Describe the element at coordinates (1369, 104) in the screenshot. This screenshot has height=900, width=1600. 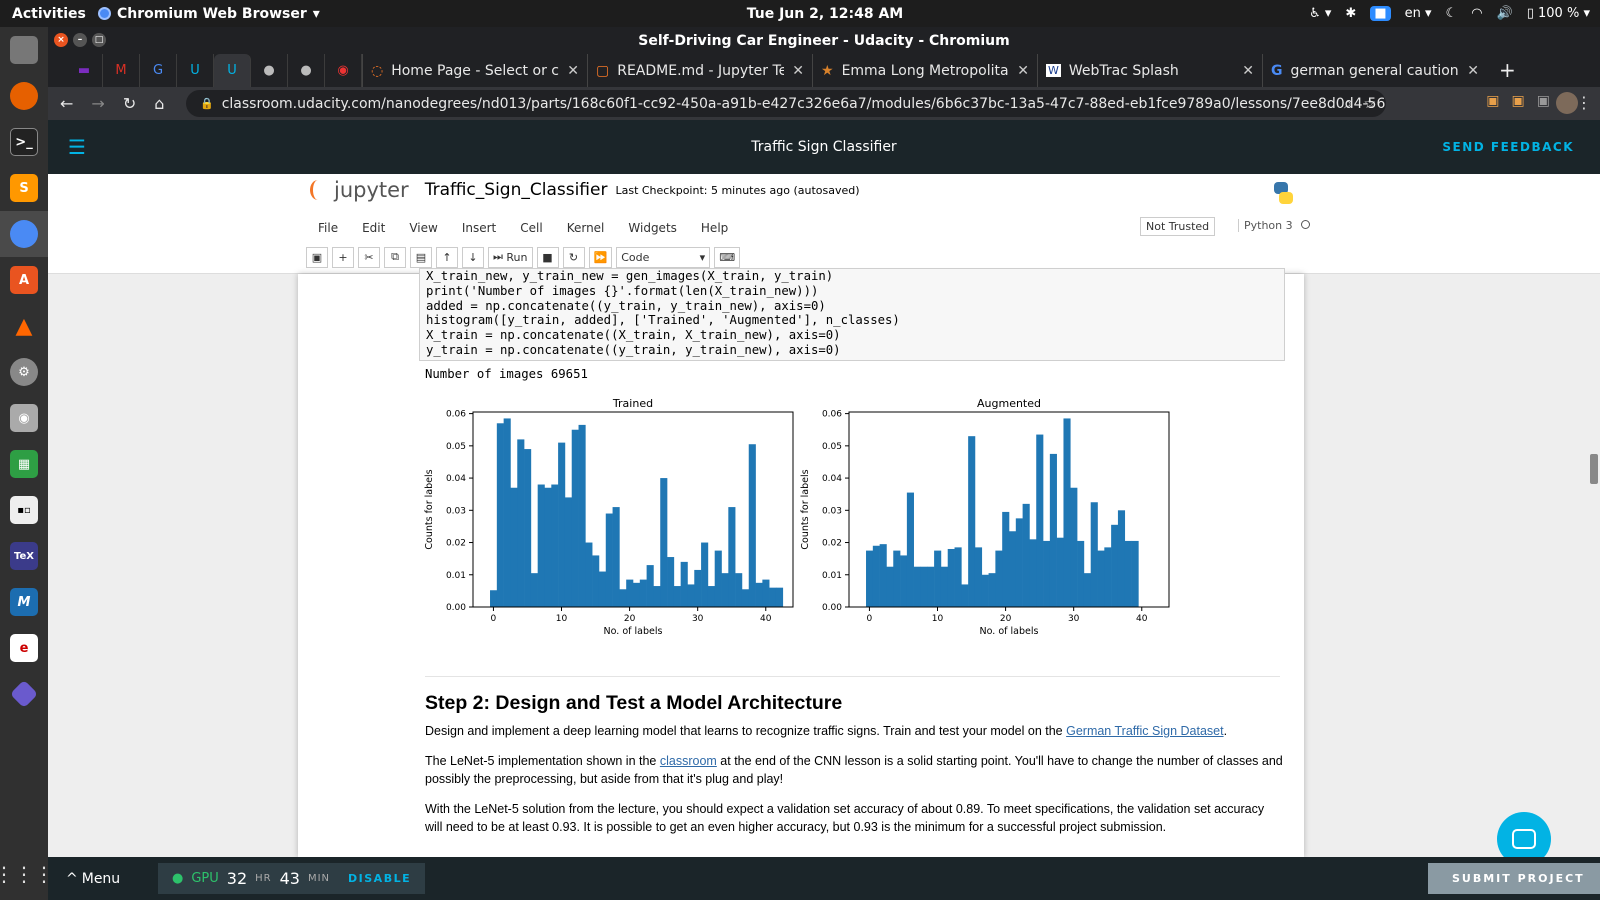
I see `bookmark-star-icon: ☆` at that location.